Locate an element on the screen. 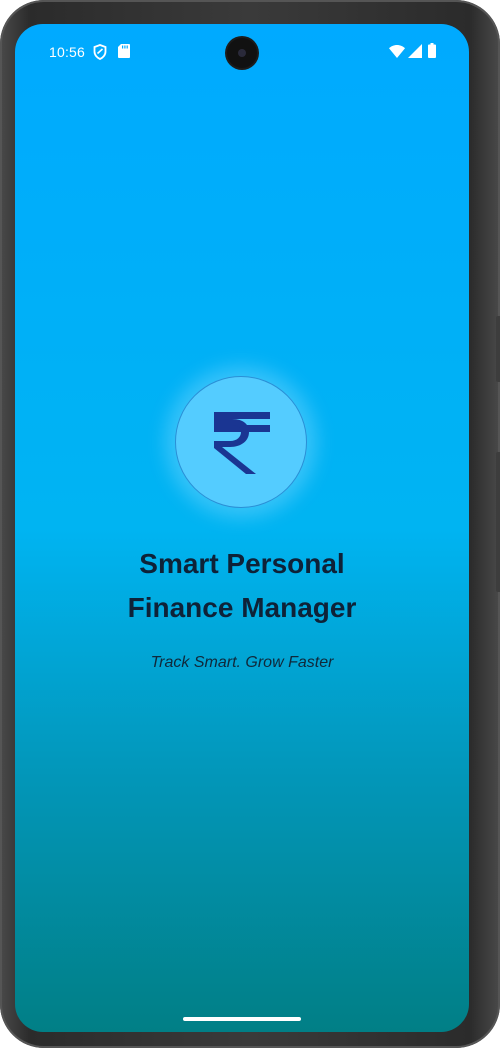  shield-icon is located at coordinates (100, 52).